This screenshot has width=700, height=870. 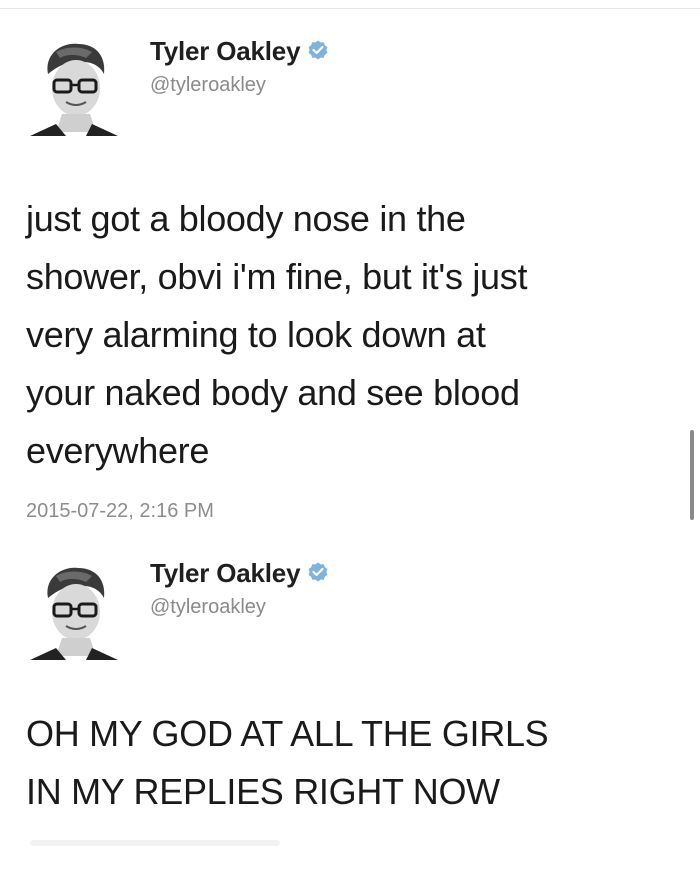 I want to click on tweet-text-line: IN MY REPLIES RIGHT NOW, so click(x=263, y=791).